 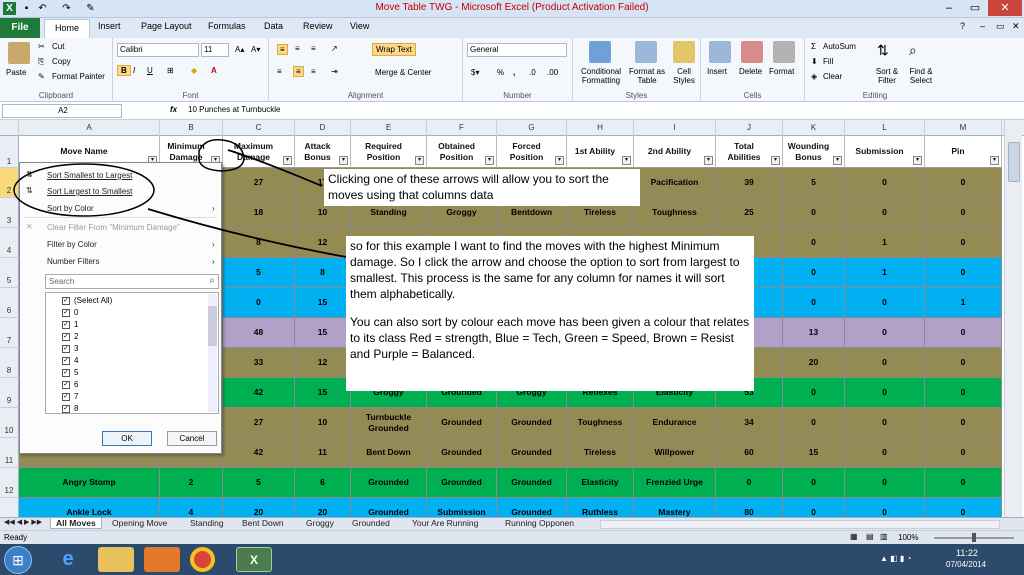 What do you see at coordinates (870, 536) in the screenshot?
I see `page-layout-view-icon: ▤` at bounding box center [870, 536].